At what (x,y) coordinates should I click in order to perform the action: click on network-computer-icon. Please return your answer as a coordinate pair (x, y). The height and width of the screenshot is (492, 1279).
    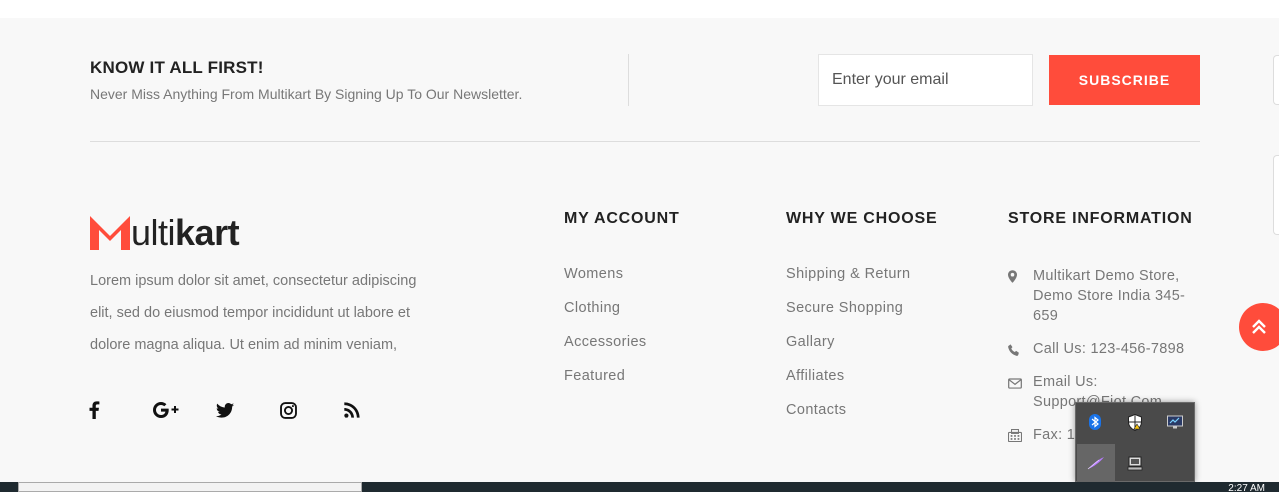
    Looking at the image, I should click on (1135, 463).